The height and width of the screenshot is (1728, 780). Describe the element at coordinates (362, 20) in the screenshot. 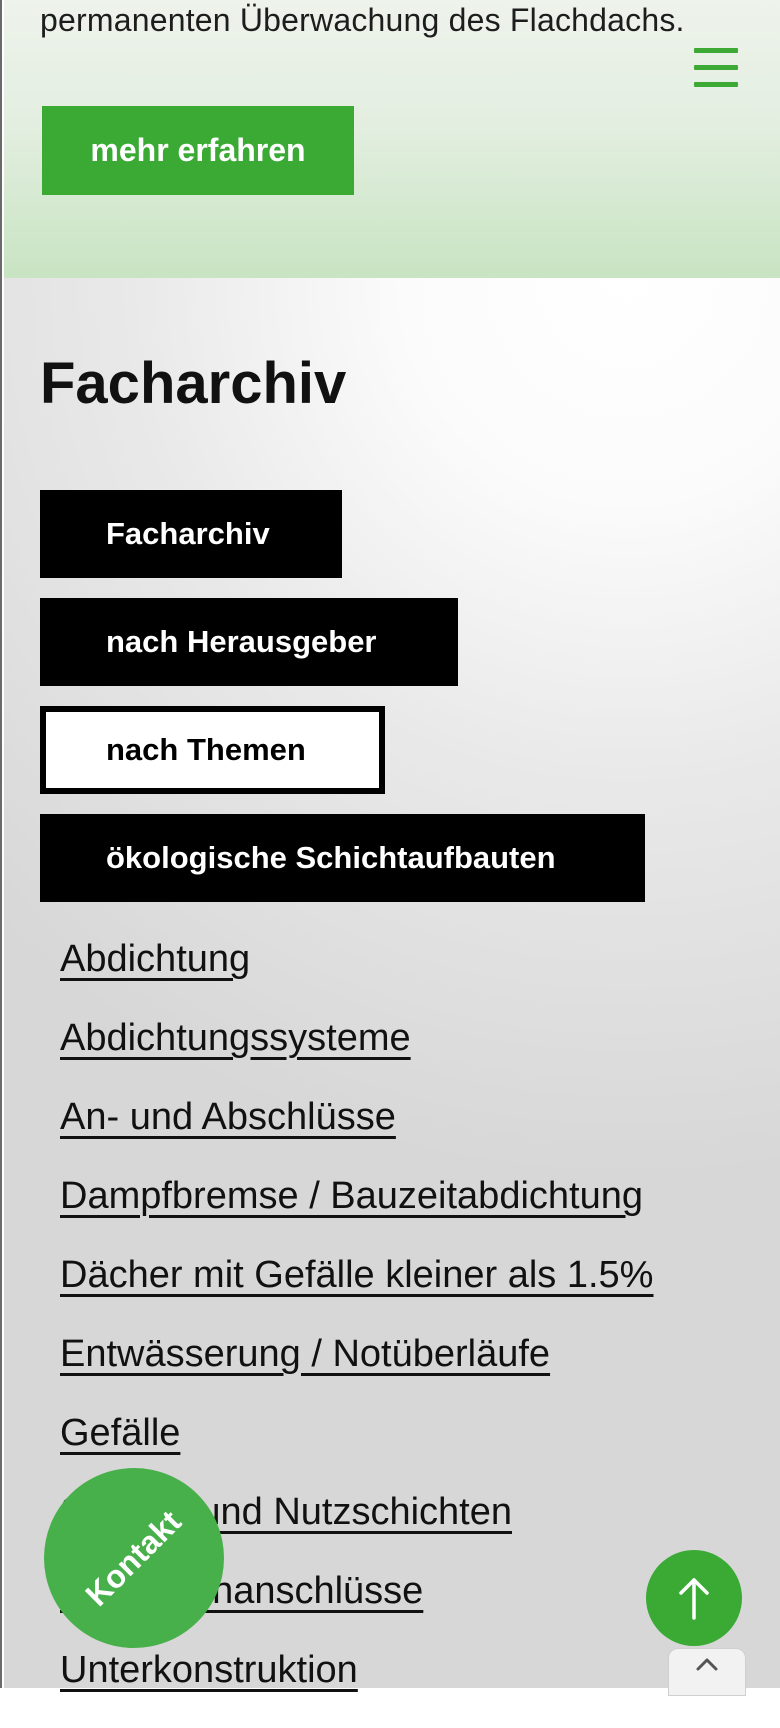

I see `hero-text: permanenten Überwachung des Flachdachs.` at that location.